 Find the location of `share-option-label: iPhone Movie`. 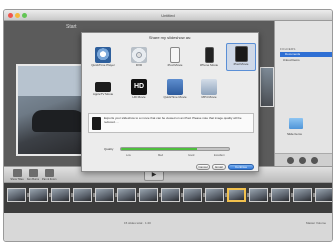

share-option-label: iPhone Movie is located at coordinates (209, 65).